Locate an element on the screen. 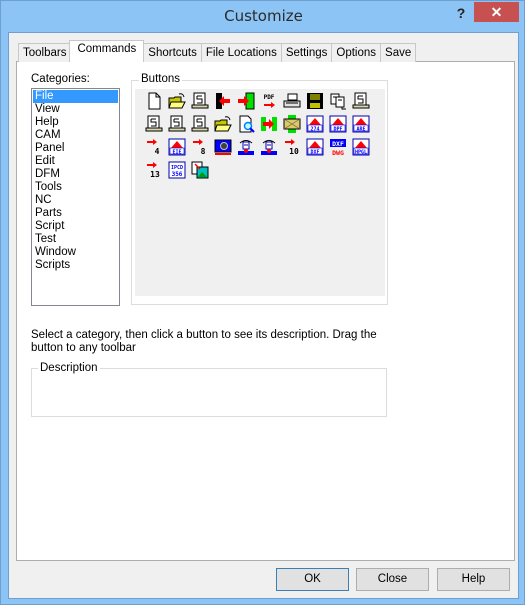  tab-file-locations: File Locations is located at coordinates (241, 52).